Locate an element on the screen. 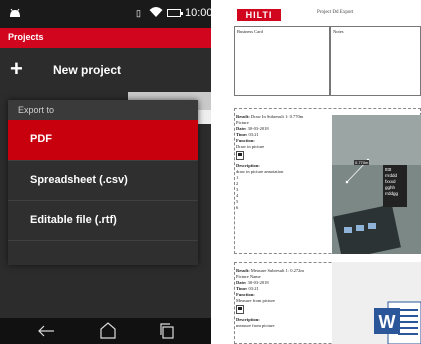 Image resolution: width=421 pixels, height=344 pixels. home-icon is located at coordinates (108, 331).